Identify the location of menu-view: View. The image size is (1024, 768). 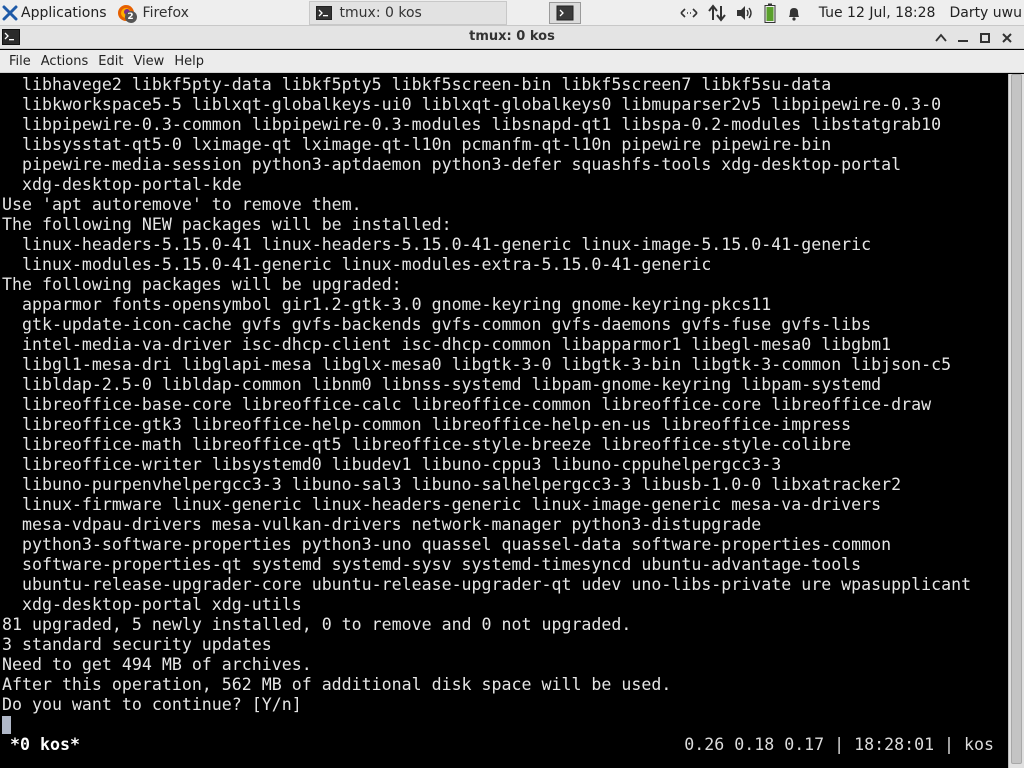
(148, 61).